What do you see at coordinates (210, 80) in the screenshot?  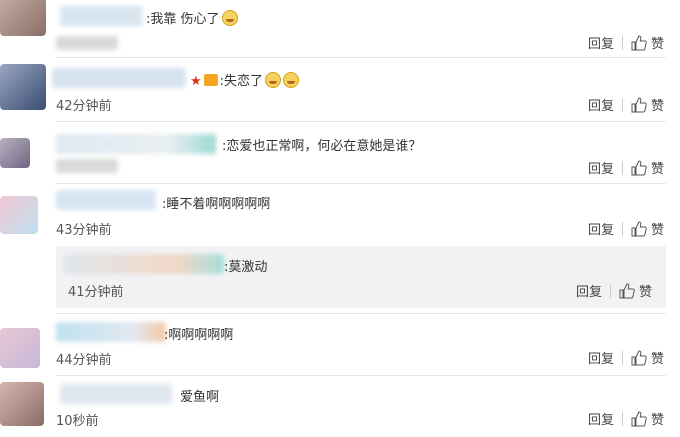 I see `vip-badge-icon` at bounding box center [210, 80].